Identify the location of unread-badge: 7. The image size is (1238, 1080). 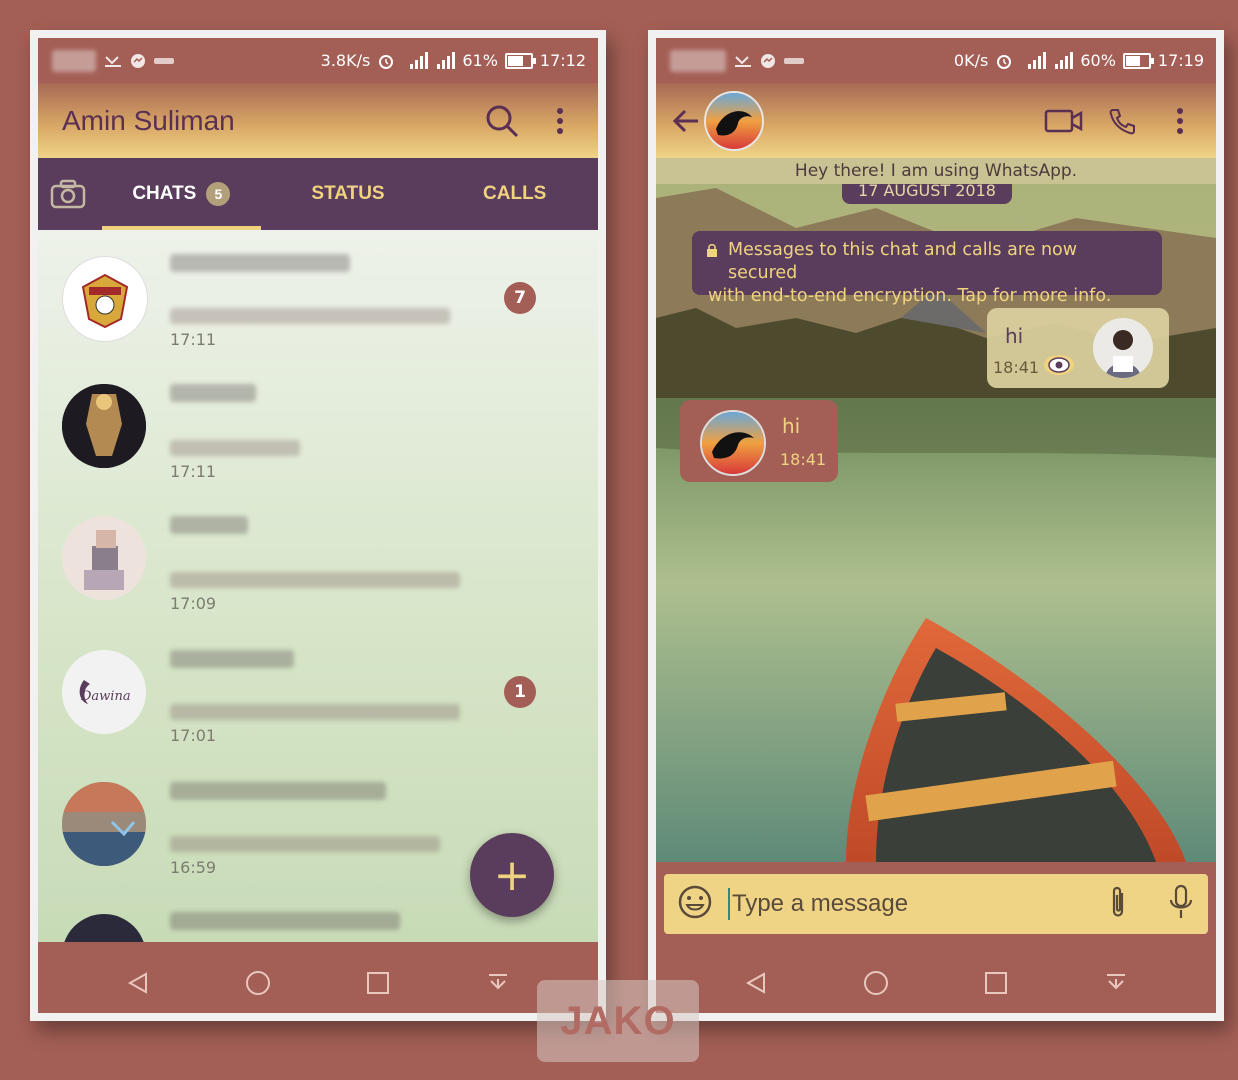
(520, 298).